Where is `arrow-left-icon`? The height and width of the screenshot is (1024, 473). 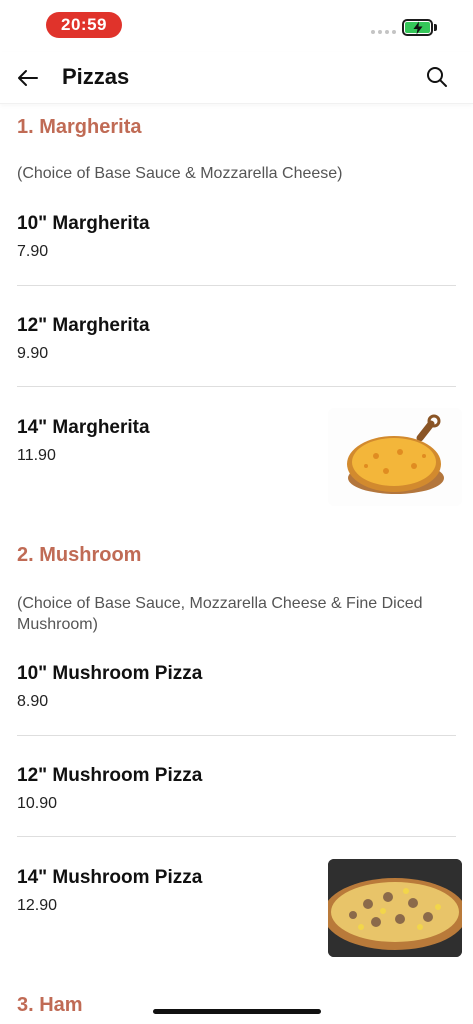 arrow-left-icon is located at coordinates (28, 78).